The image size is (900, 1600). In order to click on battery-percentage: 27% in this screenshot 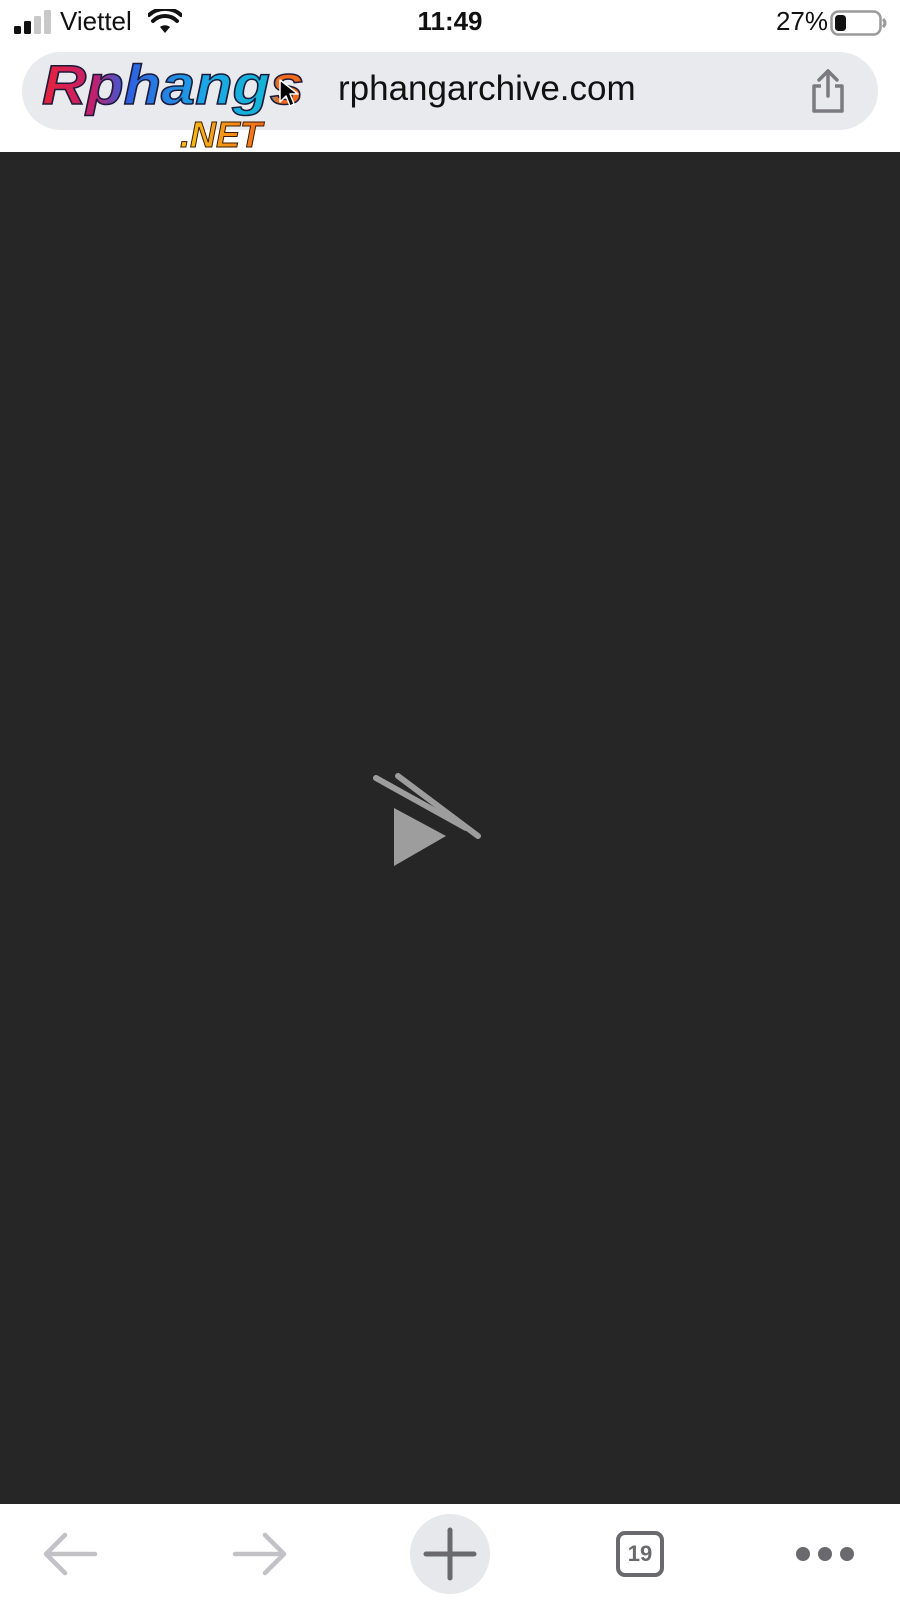, I will do `click(801, 21)`.